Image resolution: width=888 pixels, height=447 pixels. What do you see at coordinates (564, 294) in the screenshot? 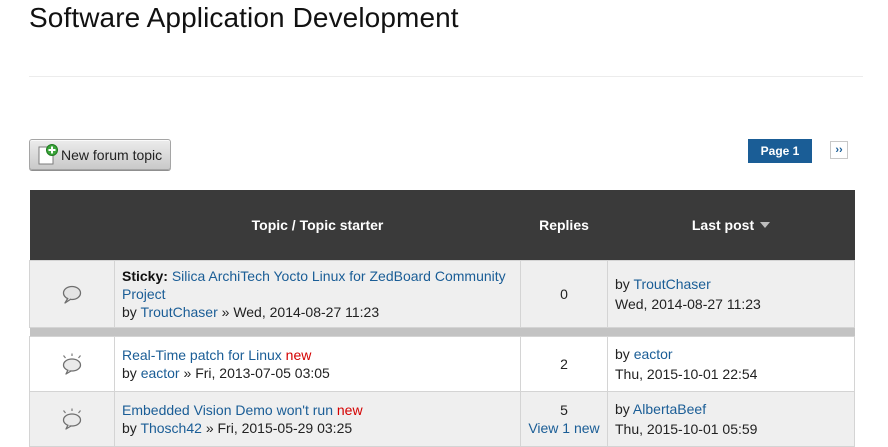
I see `reply-count: 0` at bounding box center [564, 294].